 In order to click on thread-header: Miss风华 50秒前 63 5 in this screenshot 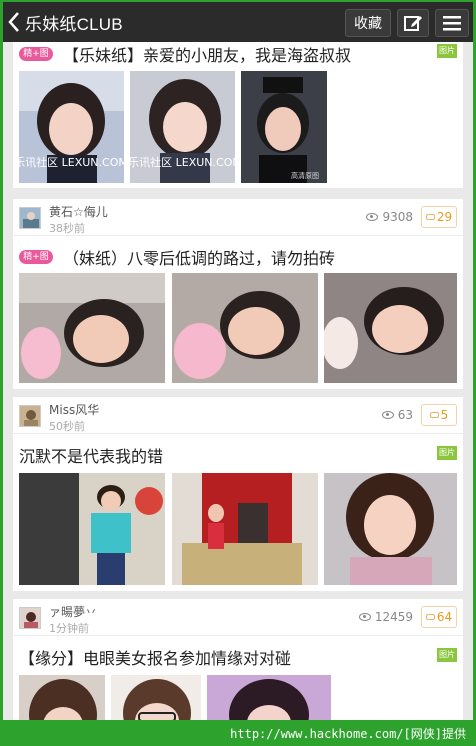, I will do `click(238, 415)`.